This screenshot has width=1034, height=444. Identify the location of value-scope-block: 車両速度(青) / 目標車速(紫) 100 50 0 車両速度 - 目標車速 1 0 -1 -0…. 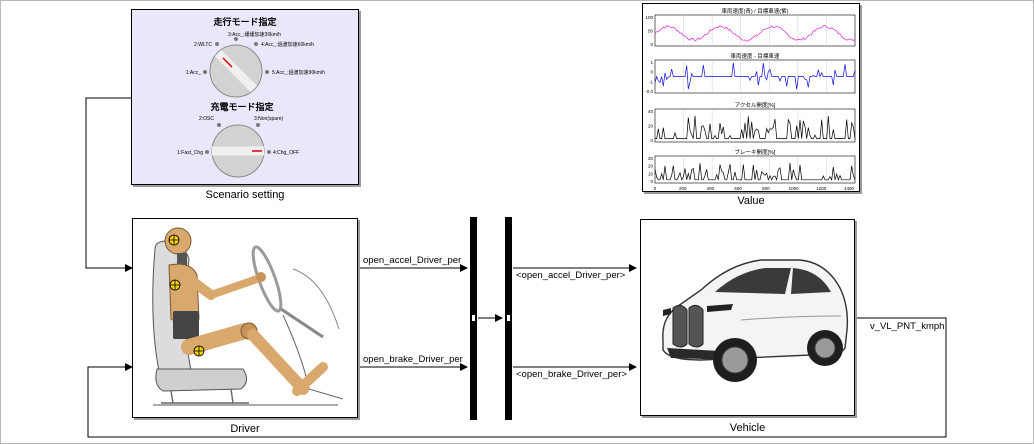
(751, 97).